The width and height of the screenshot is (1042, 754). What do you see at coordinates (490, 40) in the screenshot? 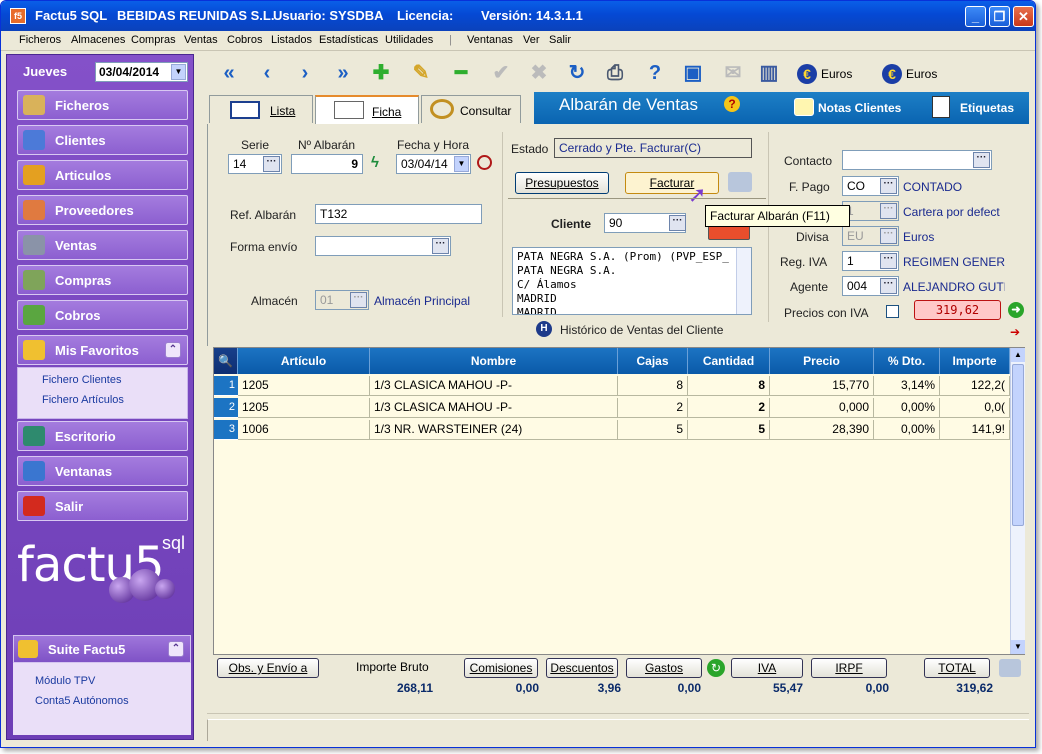
I see `menu-ventanas: Ventanas` at bounding box center [490, 40].